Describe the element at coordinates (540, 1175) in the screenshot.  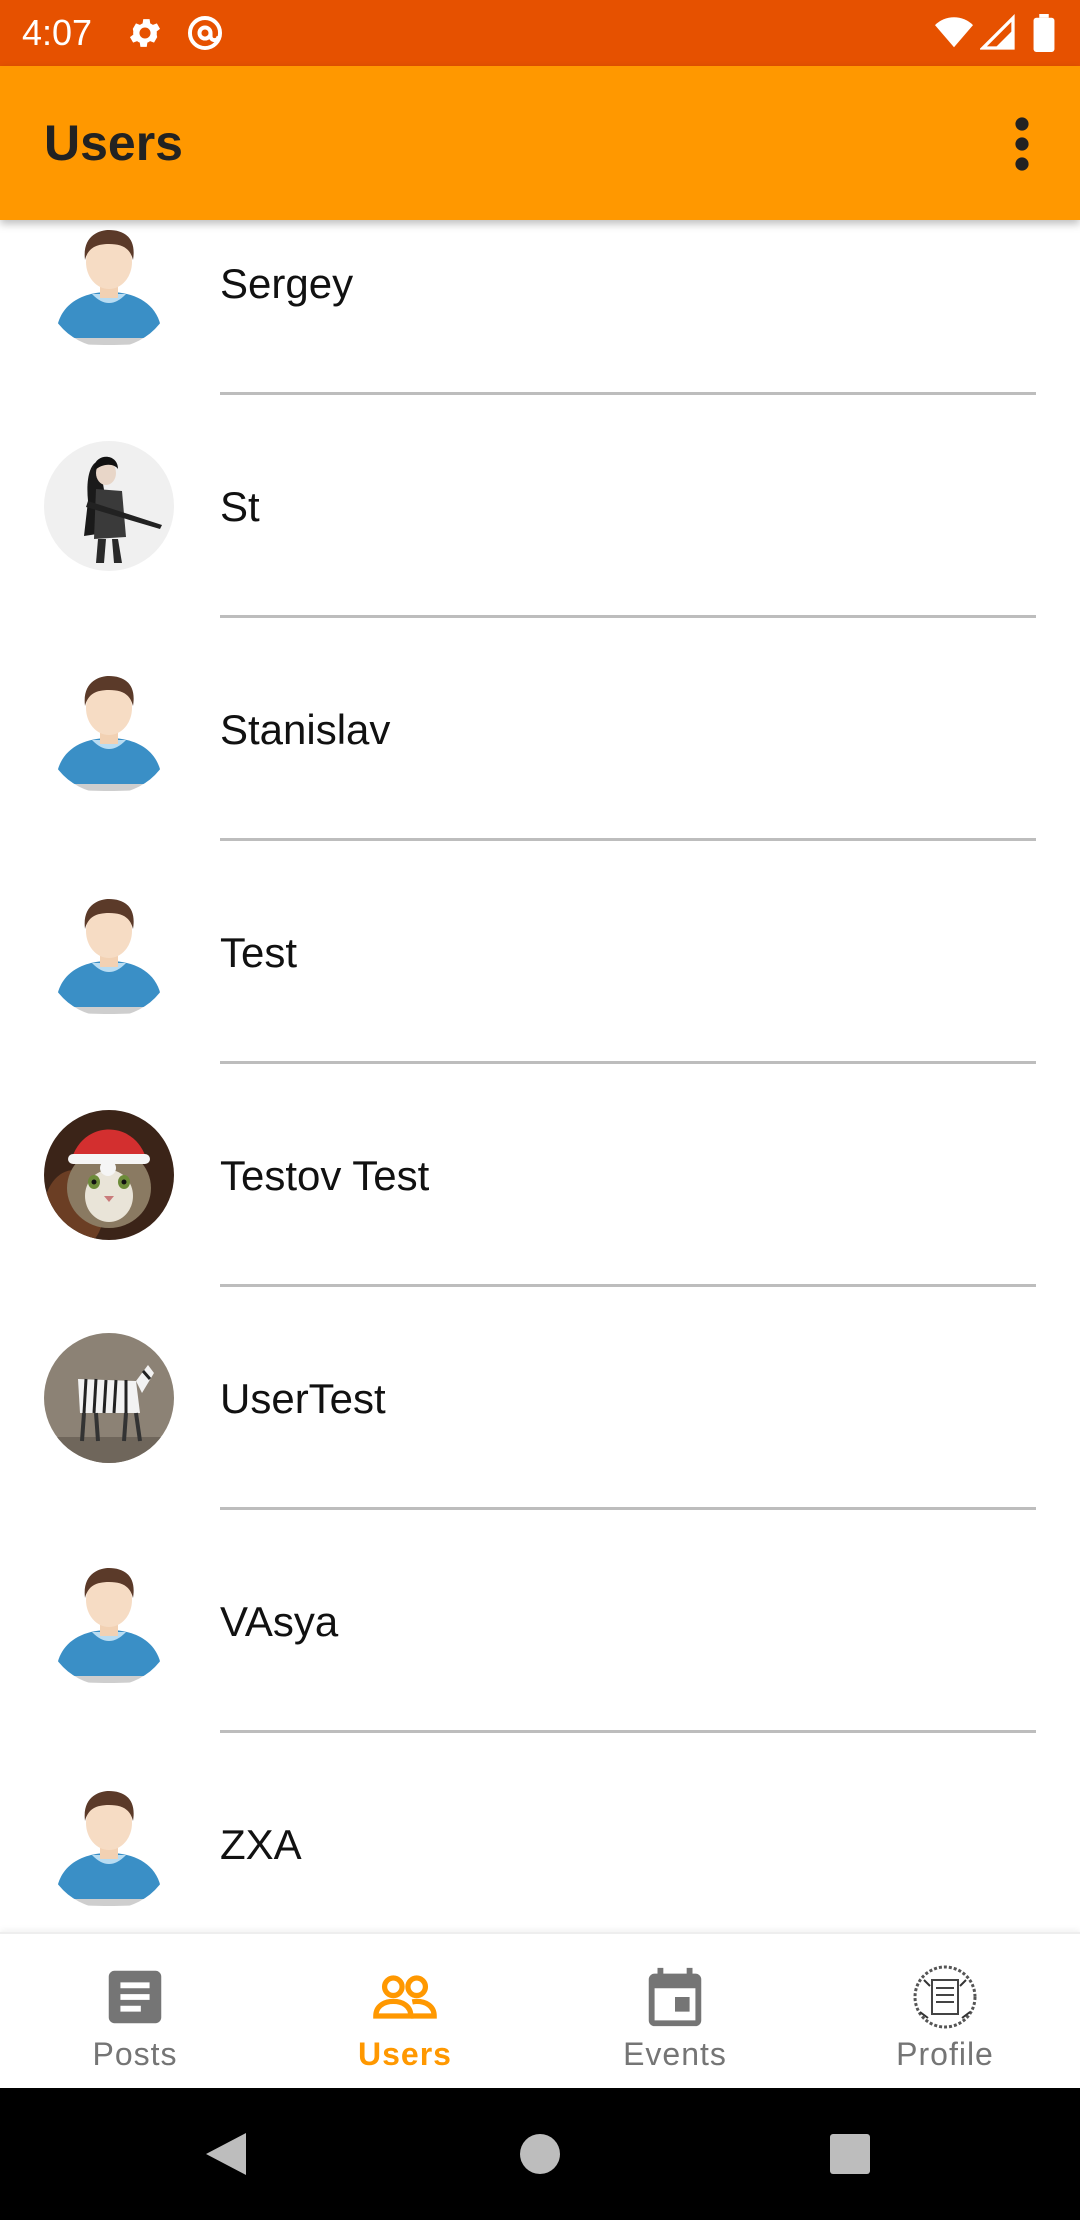
I see `list-item: Testov Test` at that location.